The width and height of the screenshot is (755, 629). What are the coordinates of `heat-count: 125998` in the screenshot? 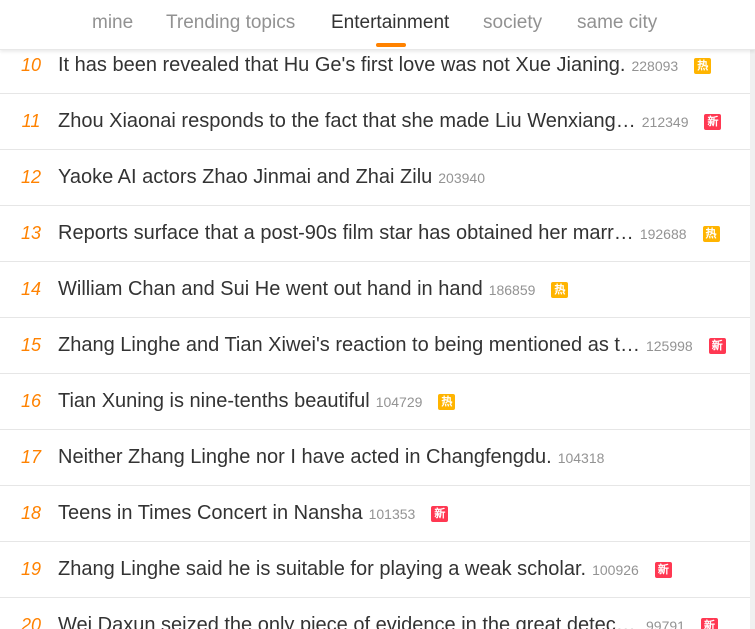 It's located at (669, 345).